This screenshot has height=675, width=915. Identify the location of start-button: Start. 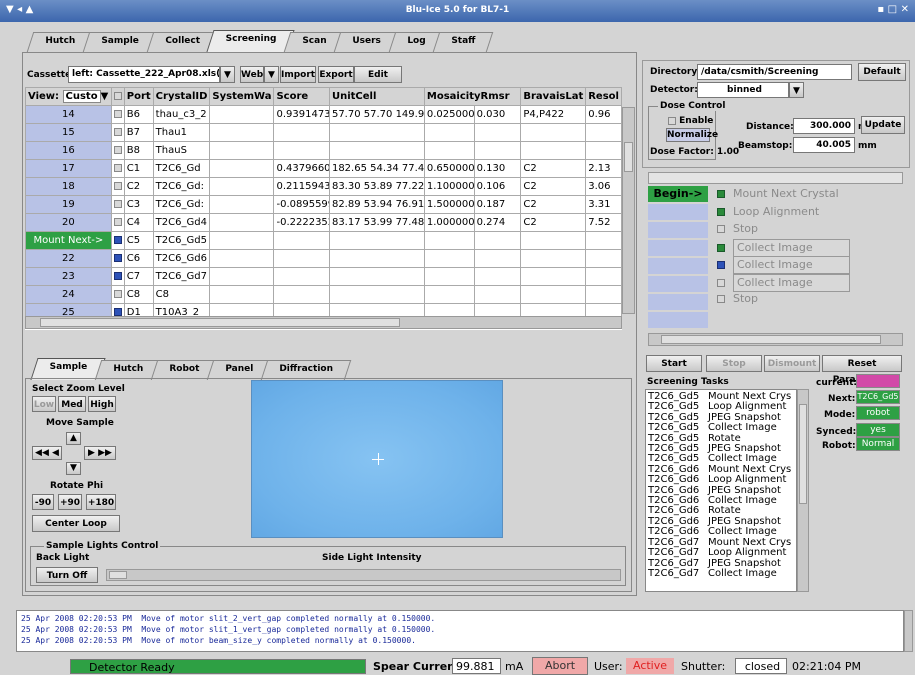
(674, 363).